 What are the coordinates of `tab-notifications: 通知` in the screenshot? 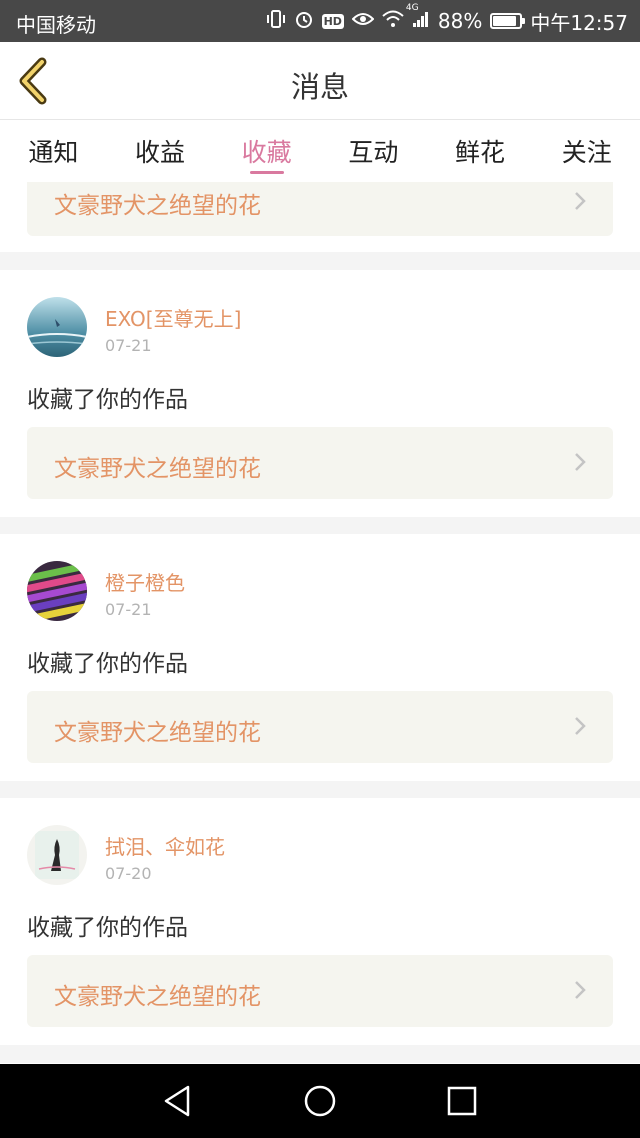 It's located at (53, 151).